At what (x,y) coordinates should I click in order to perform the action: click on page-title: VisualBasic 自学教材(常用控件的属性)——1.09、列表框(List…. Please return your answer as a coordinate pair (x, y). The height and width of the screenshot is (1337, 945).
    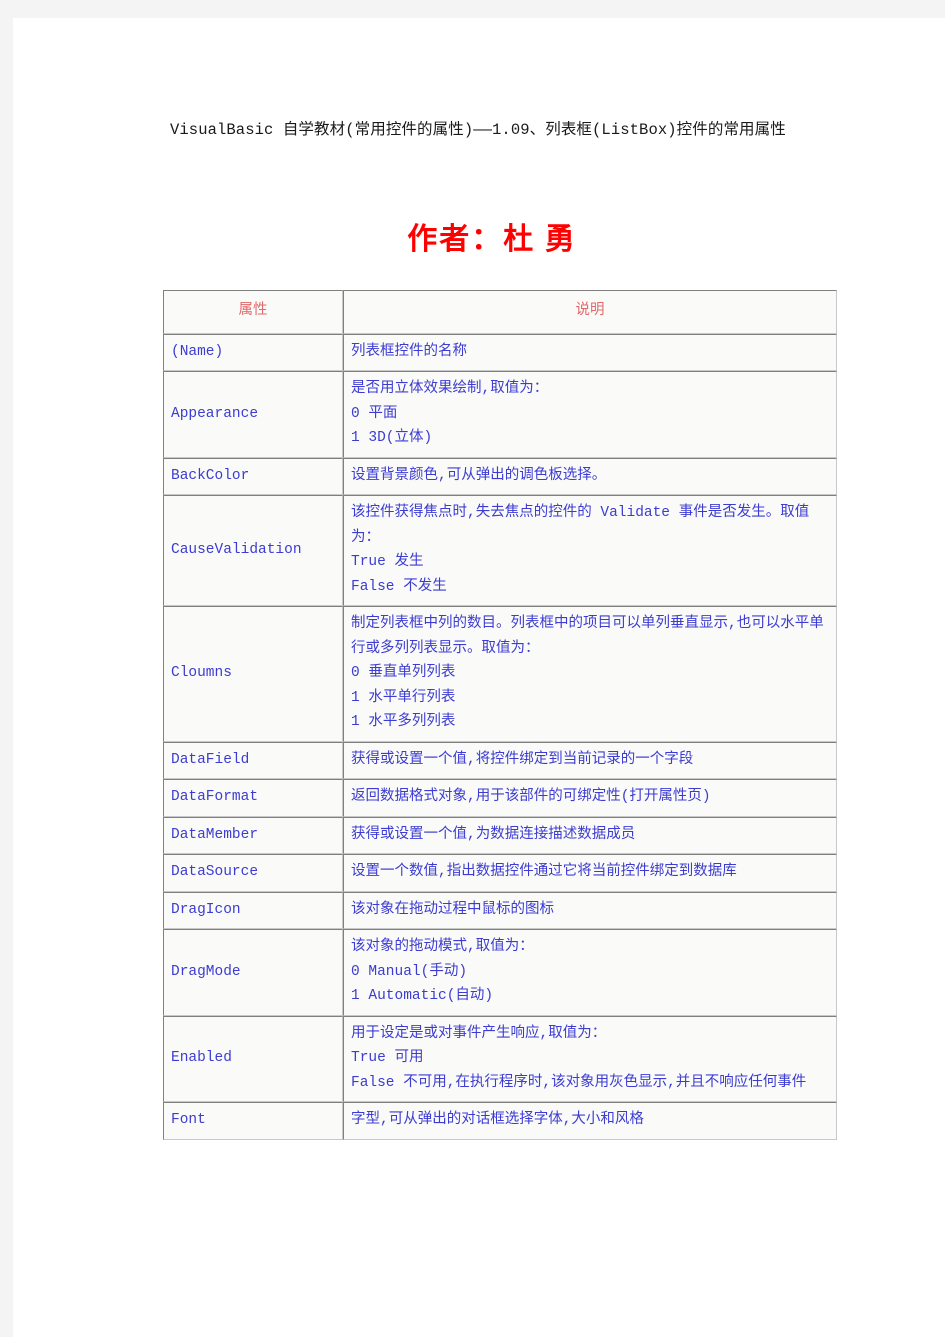
    Looking at the image, I should click on (478, 130).